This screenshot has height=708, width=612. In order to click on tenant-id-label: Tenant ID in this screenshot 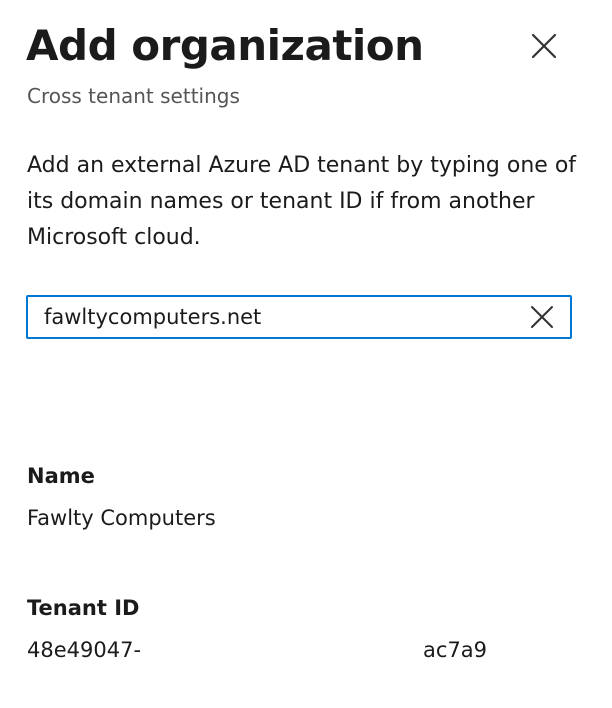, I will do `click(83, 608)`.